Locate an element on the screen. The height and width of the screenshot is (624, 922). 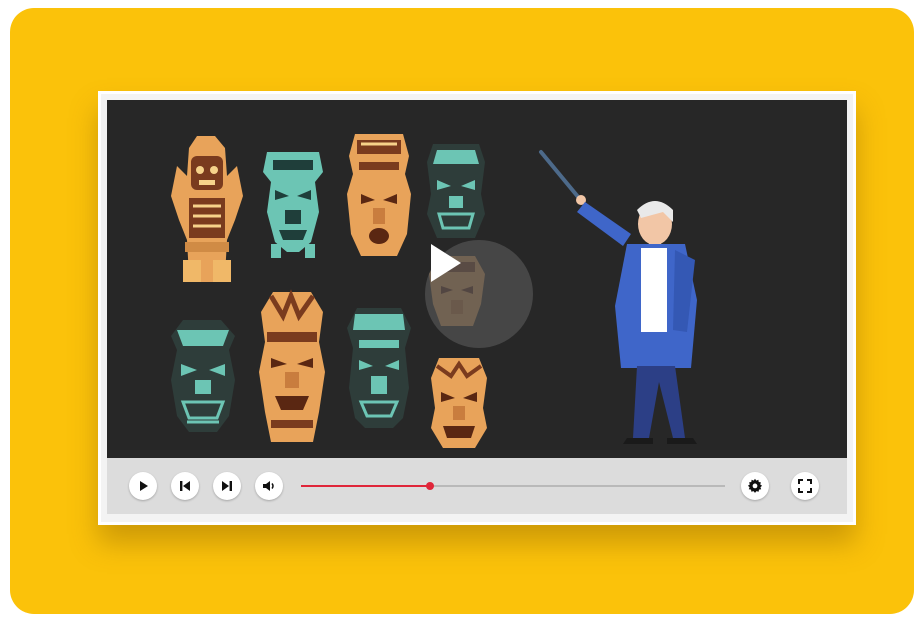
center-play-button is located at coordinates (479, 294).